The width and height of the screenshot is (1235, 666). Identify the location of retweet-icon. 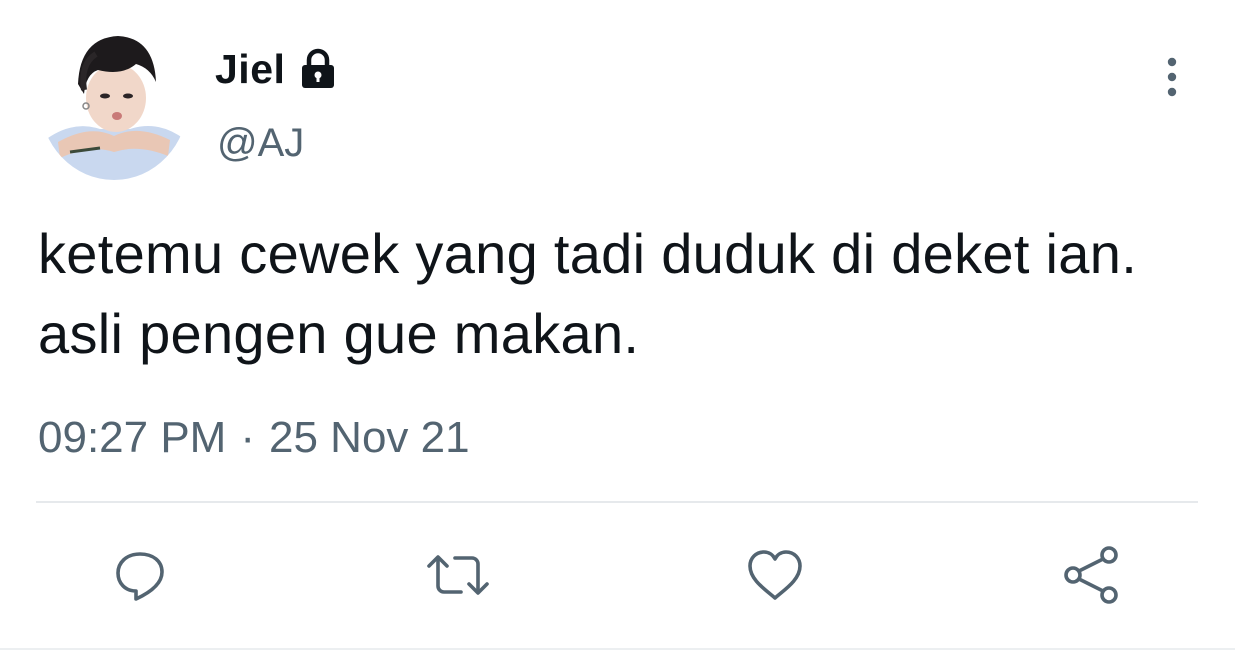
(458, 575).